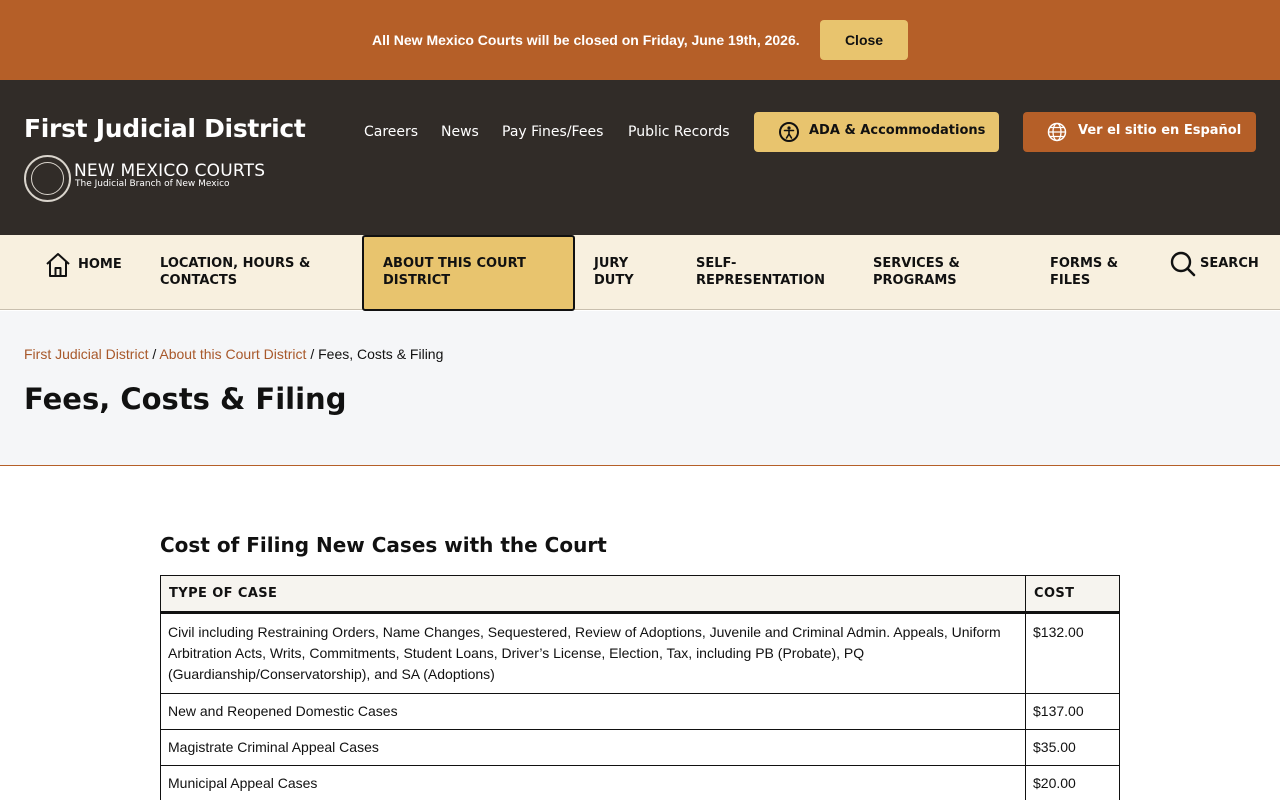 The width and height of the screenshot is (1280, 800). Describe the element at coordinates (1072, 782) in the screenshot. I see `cost-cell: $20.00` at that location.